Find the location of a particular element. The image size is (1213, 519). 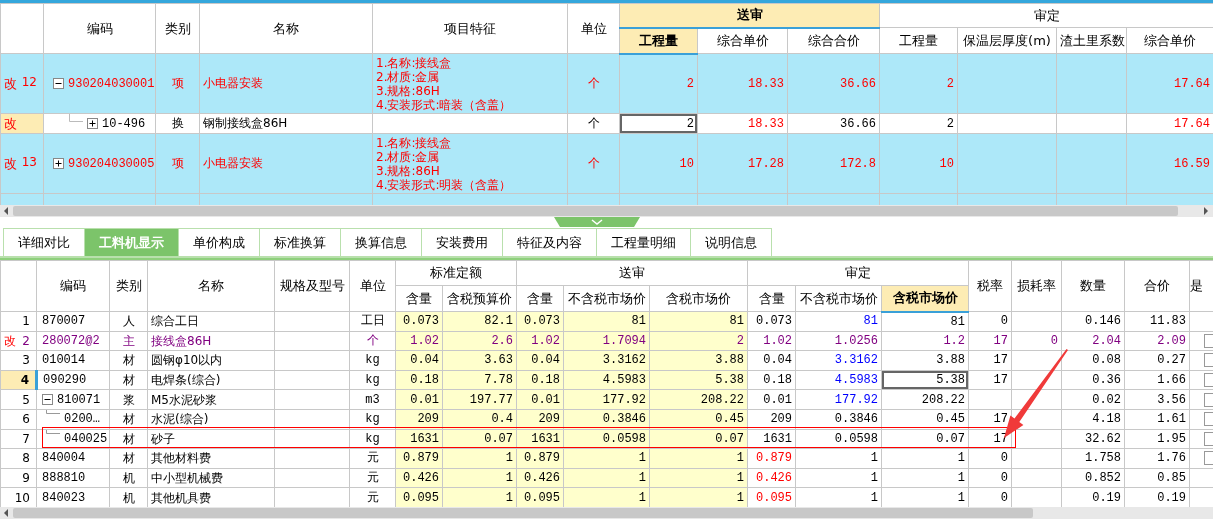

table-cell: 圆钢φ10以内 is located at coordinates (211, 360).